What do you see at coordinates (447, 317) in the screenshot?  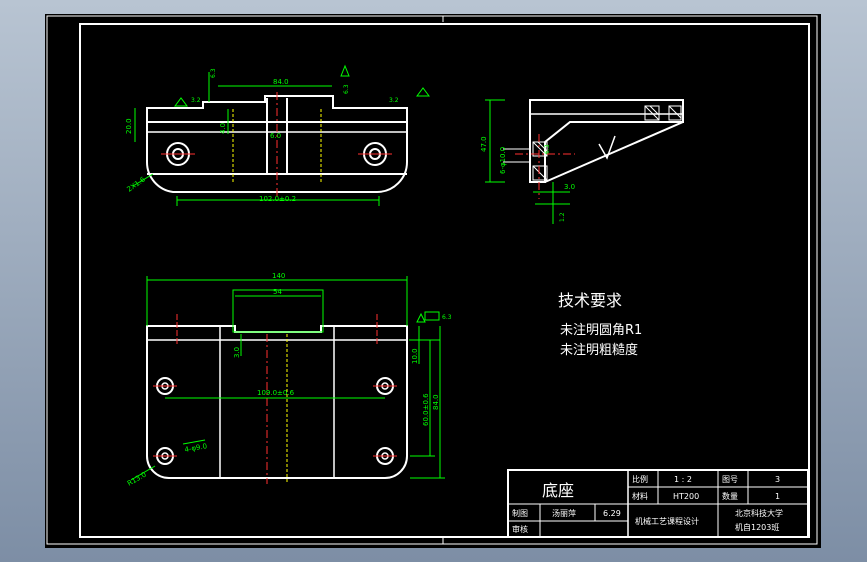 I see `front-rough: 6.3` at bounding box center [447, 317].